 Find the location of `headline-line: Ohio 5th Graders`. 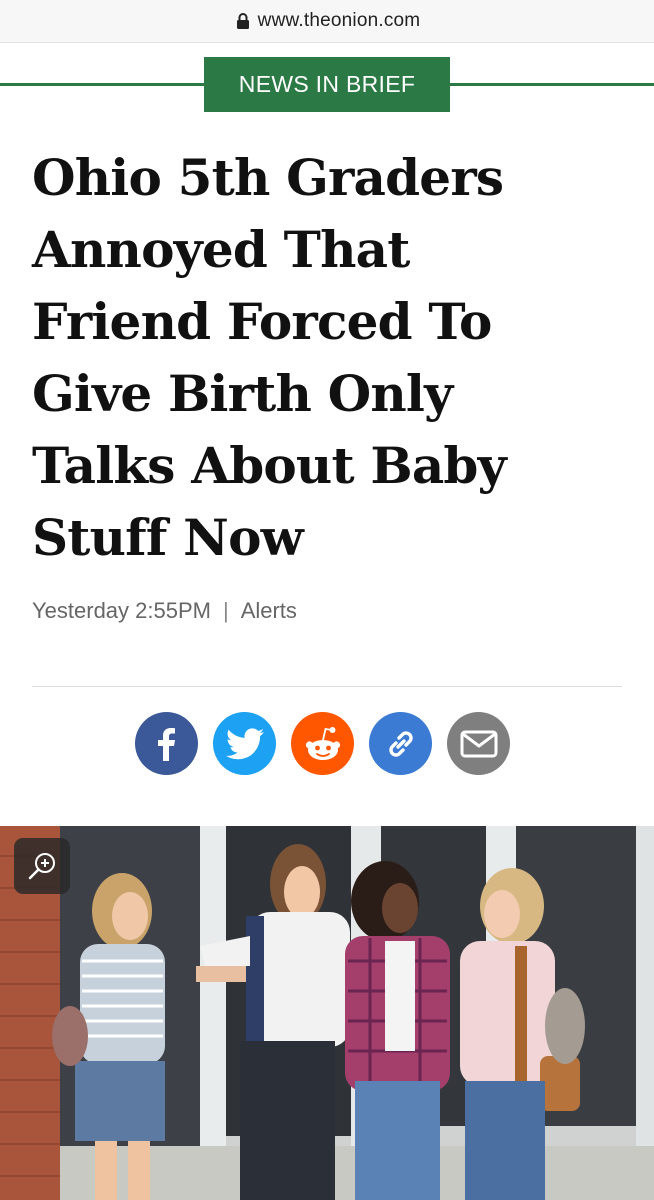

headline-line: Ohio 5th Graders is located at coordinates (268, 177).